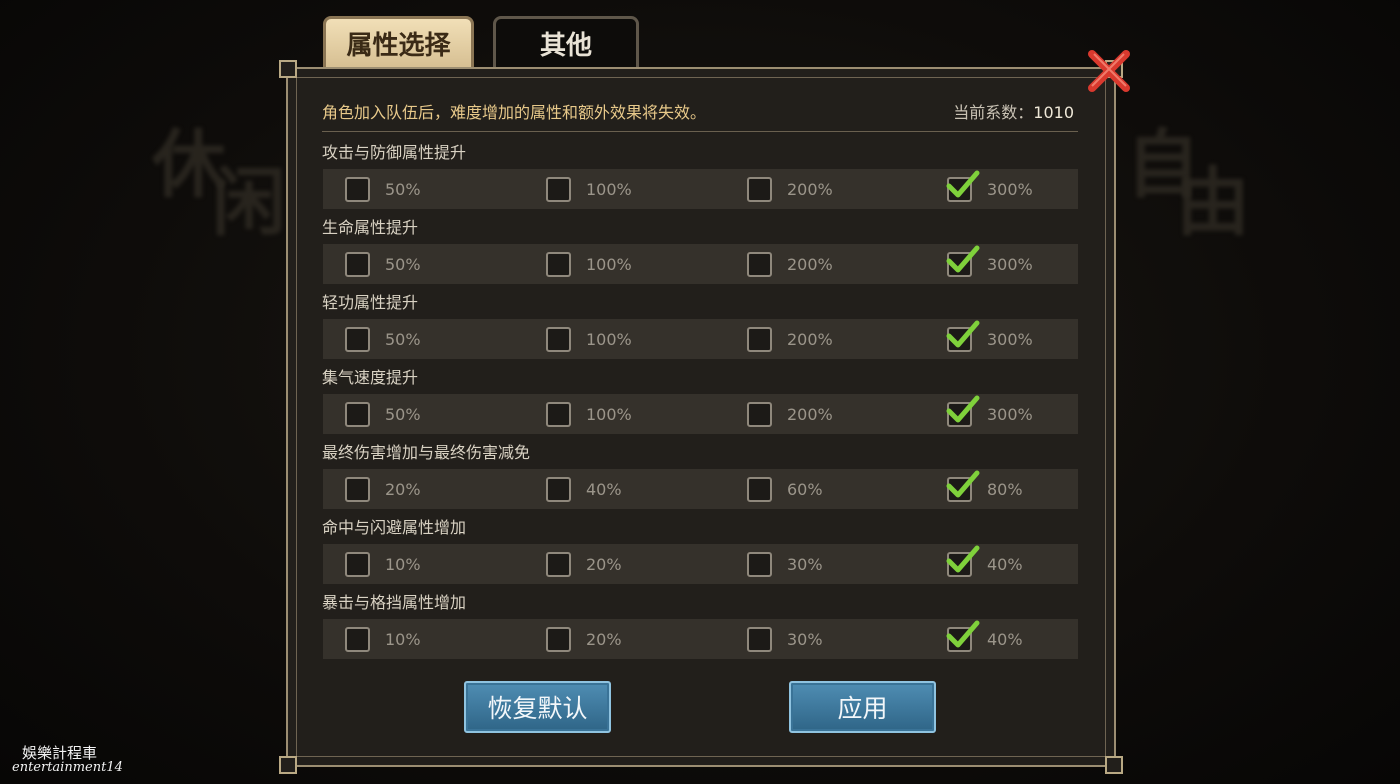 The image size is (1400, 784). What do you see at coordinates (700, 564) in the screenshot?
I see `option-row: 10% 20% 30% 40%` at bounding box center [700, 564].